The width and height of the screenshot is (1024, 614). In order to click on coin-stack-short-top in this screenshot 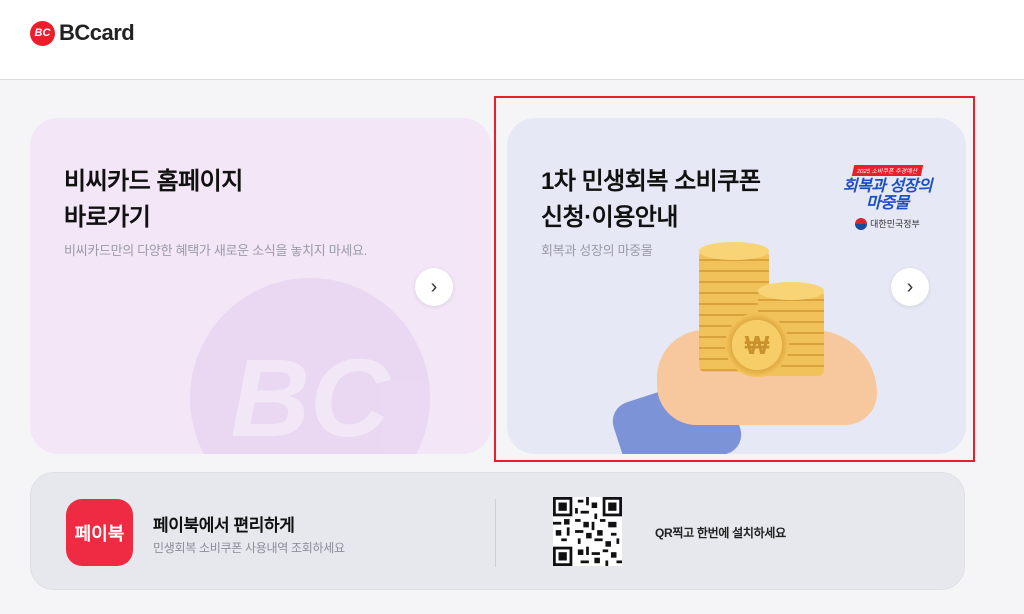, I will do `click(791, 291)`.